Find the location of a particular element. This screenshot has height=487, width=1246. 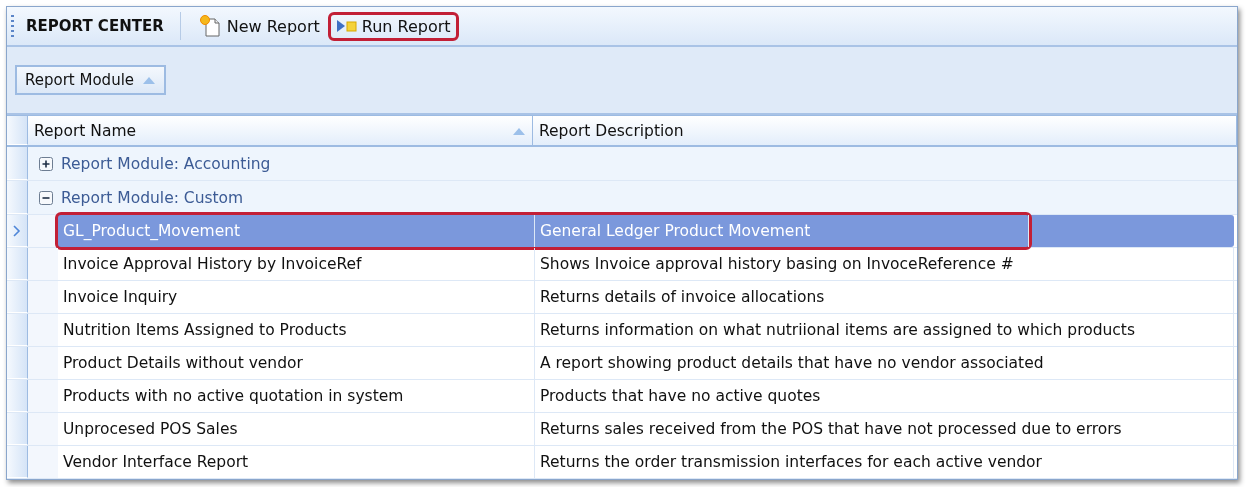

group-label: Report Module: Accounting is located at coordinates (166, 163).